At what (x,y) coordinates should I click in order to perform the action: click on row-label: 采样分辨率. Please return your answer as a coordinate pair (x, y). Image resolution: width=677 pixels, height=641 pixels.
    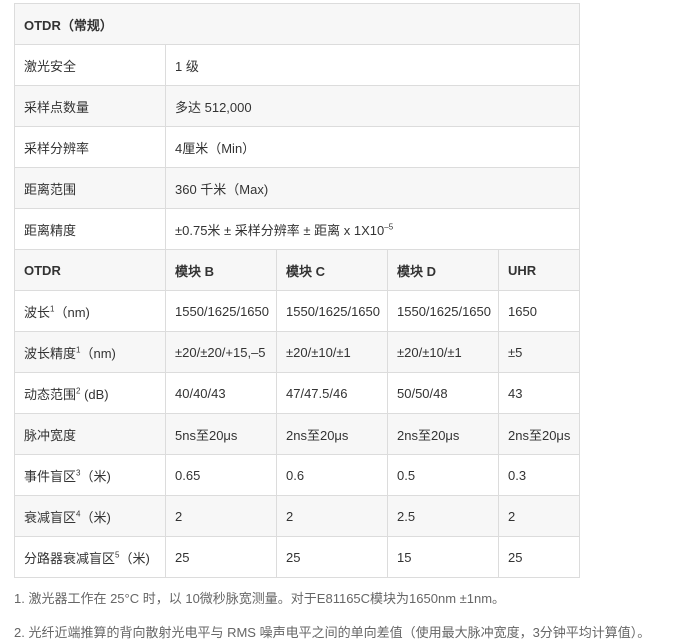
    Looking at the image, I should click on (90, 147).